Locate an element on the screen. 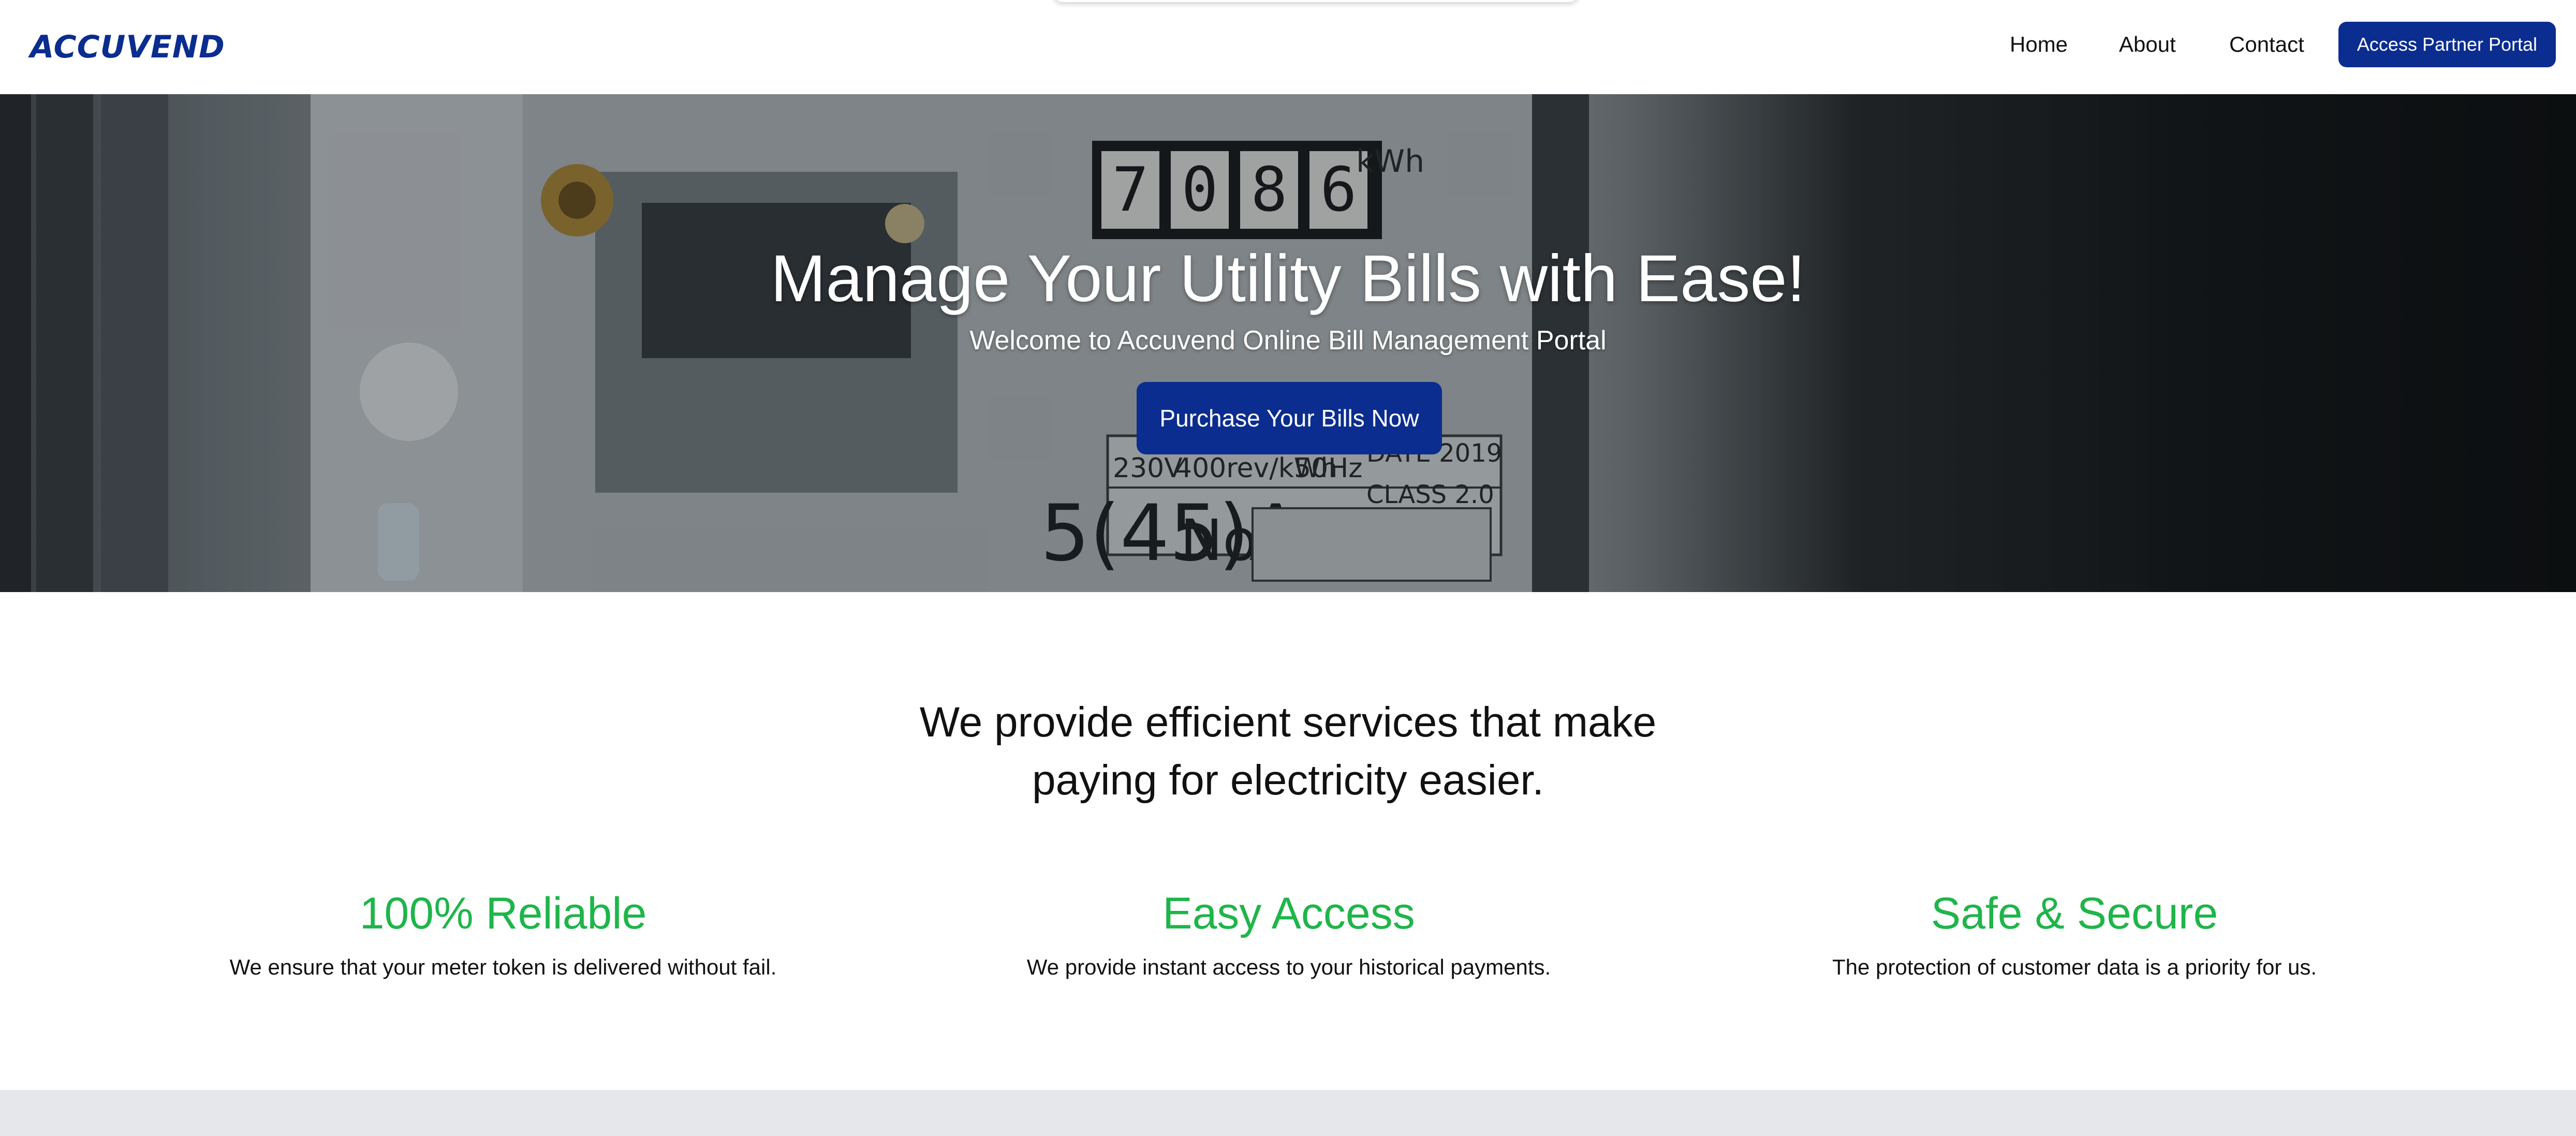 The image size is (2576, 1136). footer-band is located at coordinates (1288, 1113).